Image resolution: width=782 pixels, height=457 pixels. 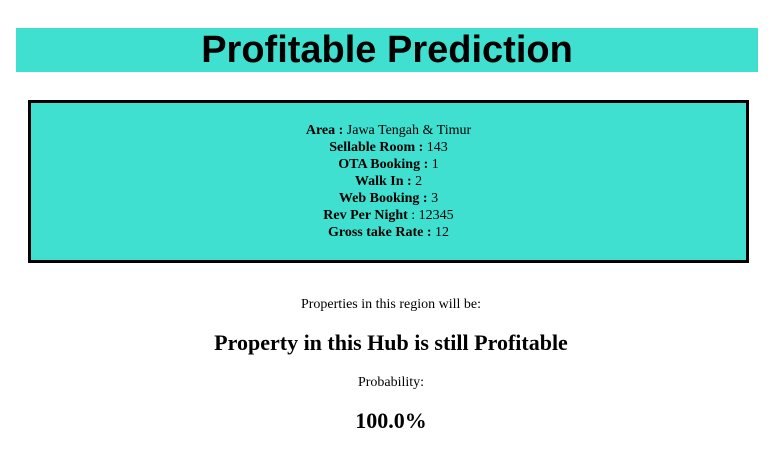 I want to click on info-row-ota-booking: OTA Booking : 1, so click(x=388, y=164).